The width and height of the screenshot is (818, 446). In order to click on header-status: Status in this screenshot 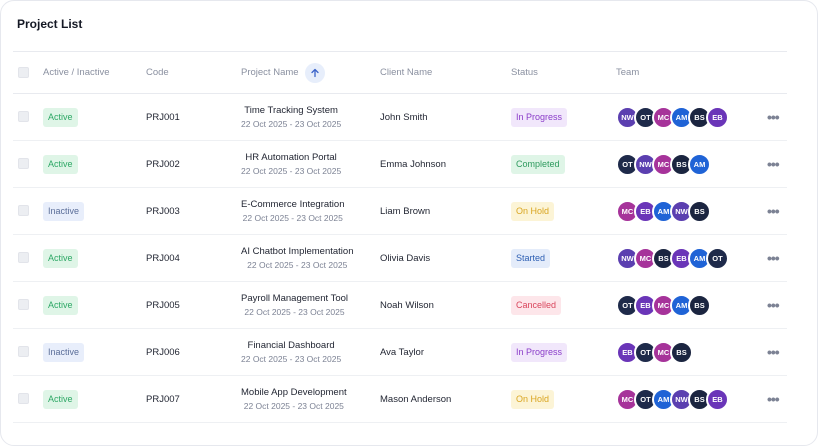, I will do `click(524, 72)`.